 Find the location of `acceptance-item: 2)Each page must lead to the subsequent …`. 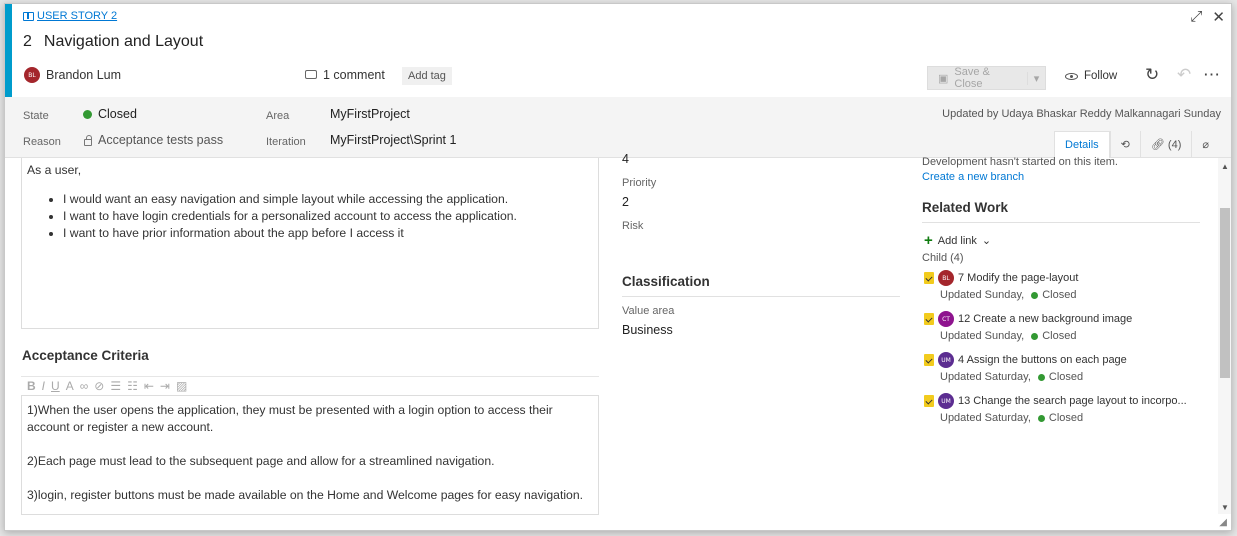

acceptance-item: 2)Each page must lead to the subsequent … is located at coordinates (261, 461).